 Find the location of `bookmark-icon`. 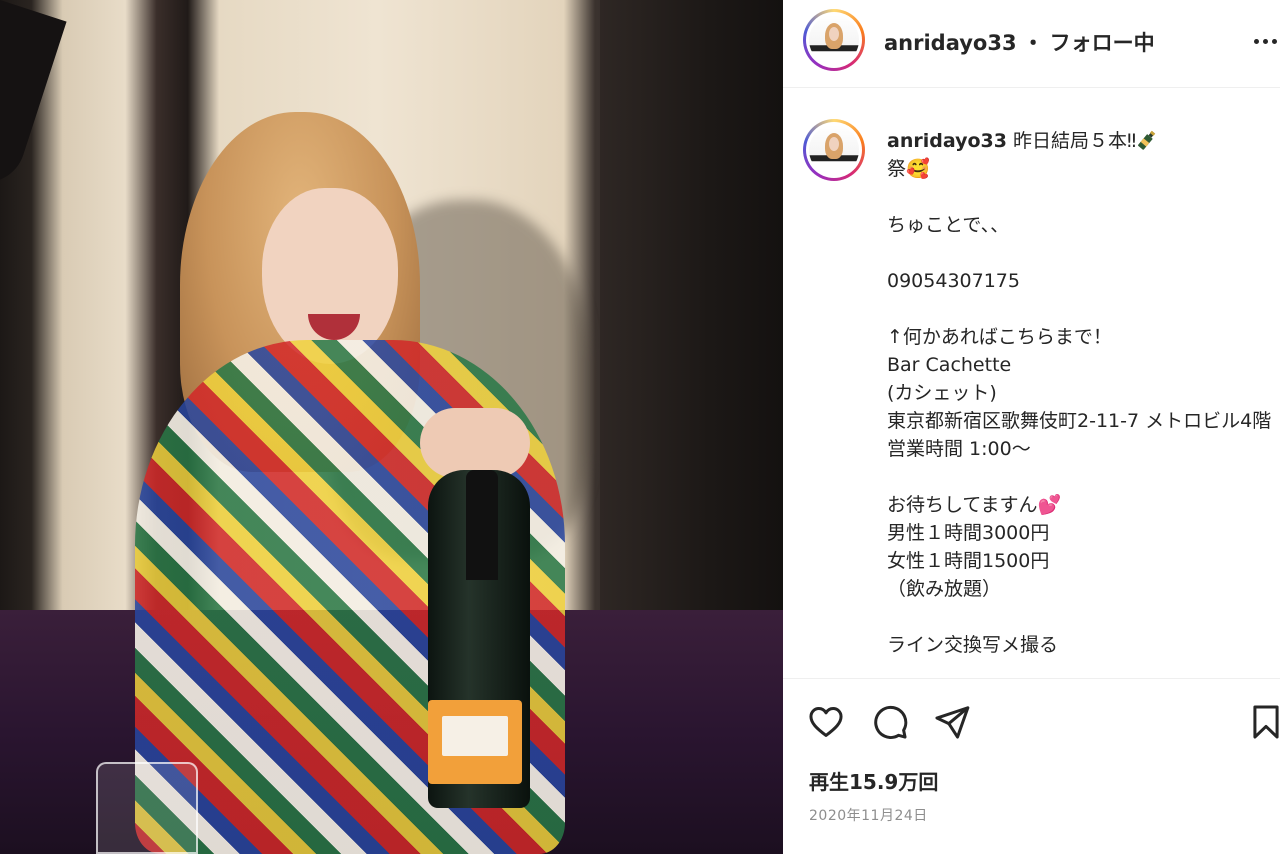

bookmark-icon is located at coordinates (1263, 722).